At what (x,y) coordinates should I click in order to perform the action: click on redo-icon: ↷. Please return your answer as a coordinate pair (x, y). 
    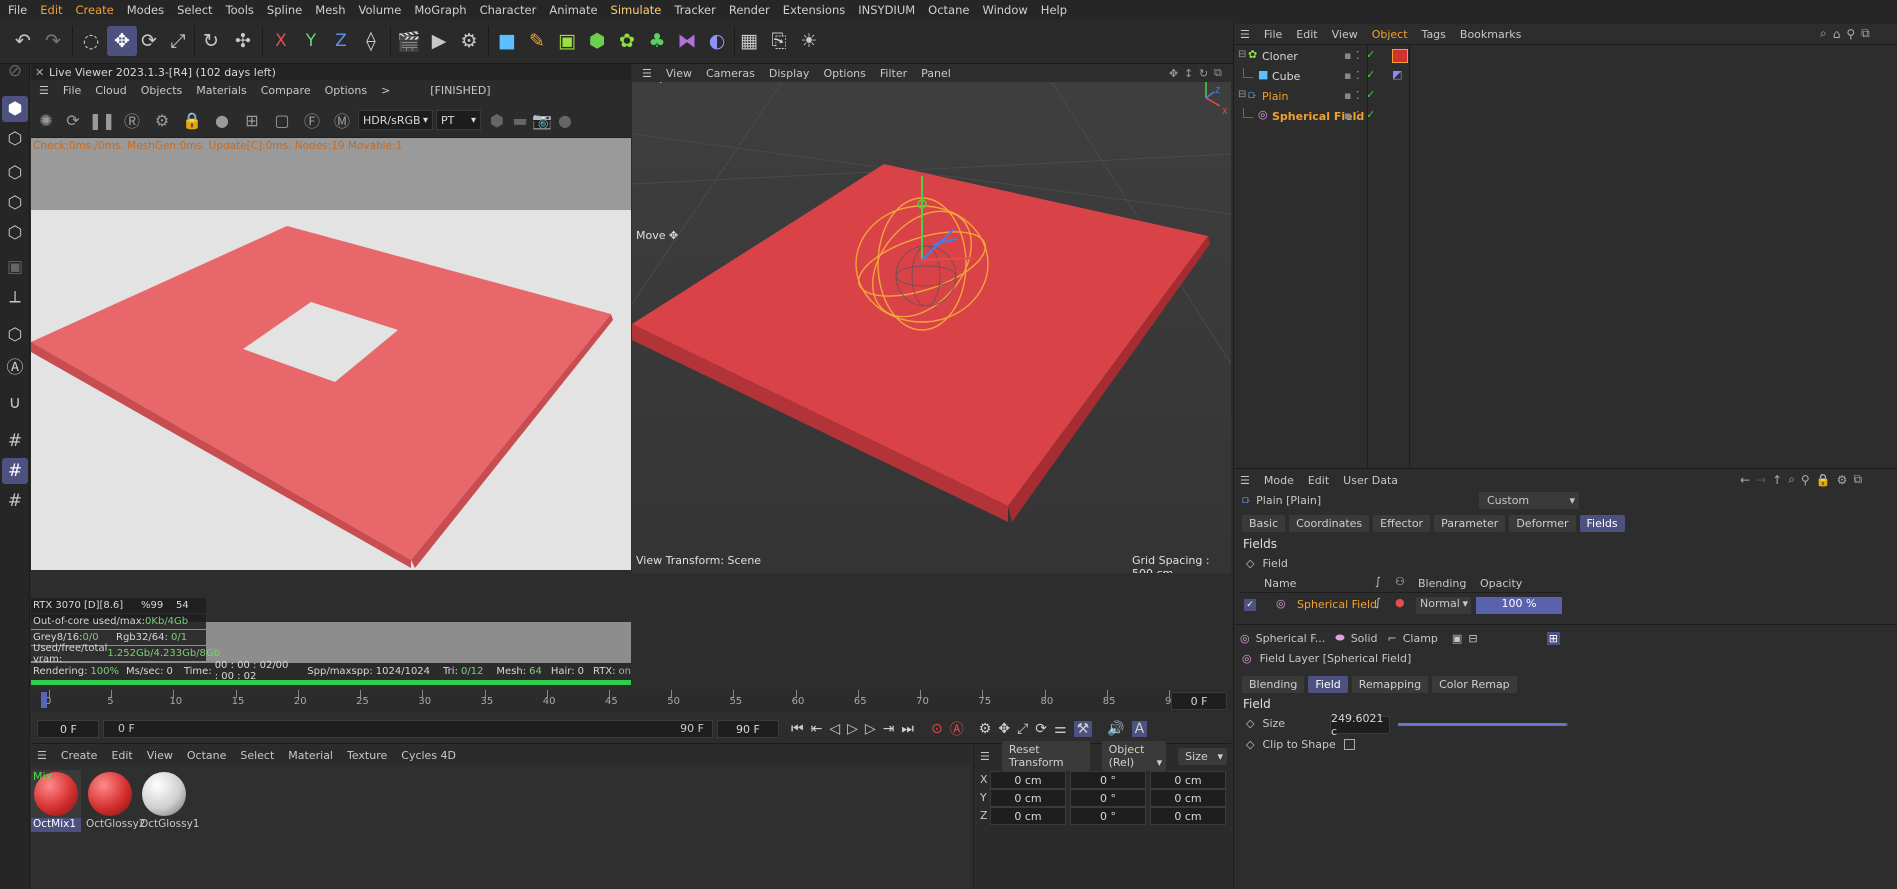
    Looking at the image, I should click on (53, 41).